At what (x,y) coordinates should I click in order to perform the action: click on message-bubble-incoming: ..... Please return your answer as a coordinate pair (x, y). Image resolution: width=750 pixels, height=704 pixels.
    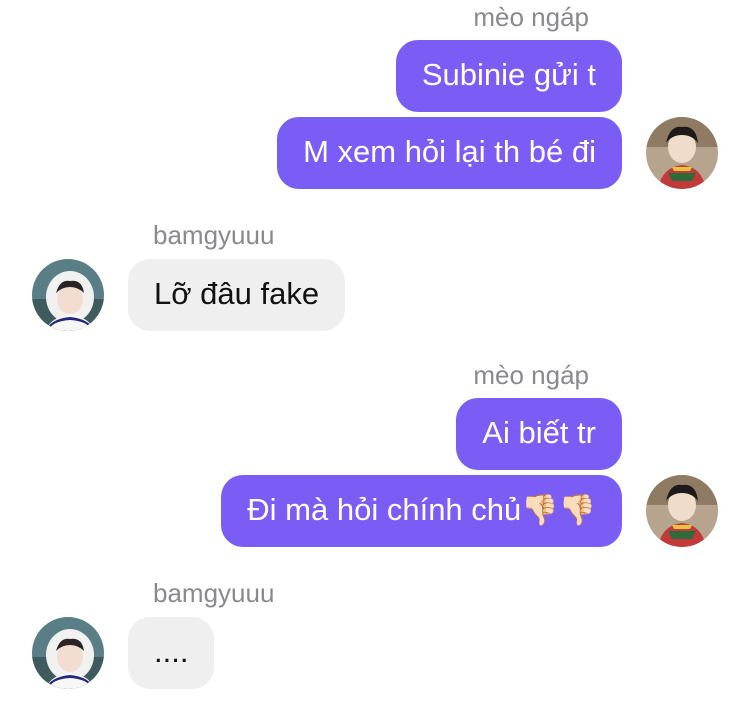
    Looking at the image, I should click on (171, 653).